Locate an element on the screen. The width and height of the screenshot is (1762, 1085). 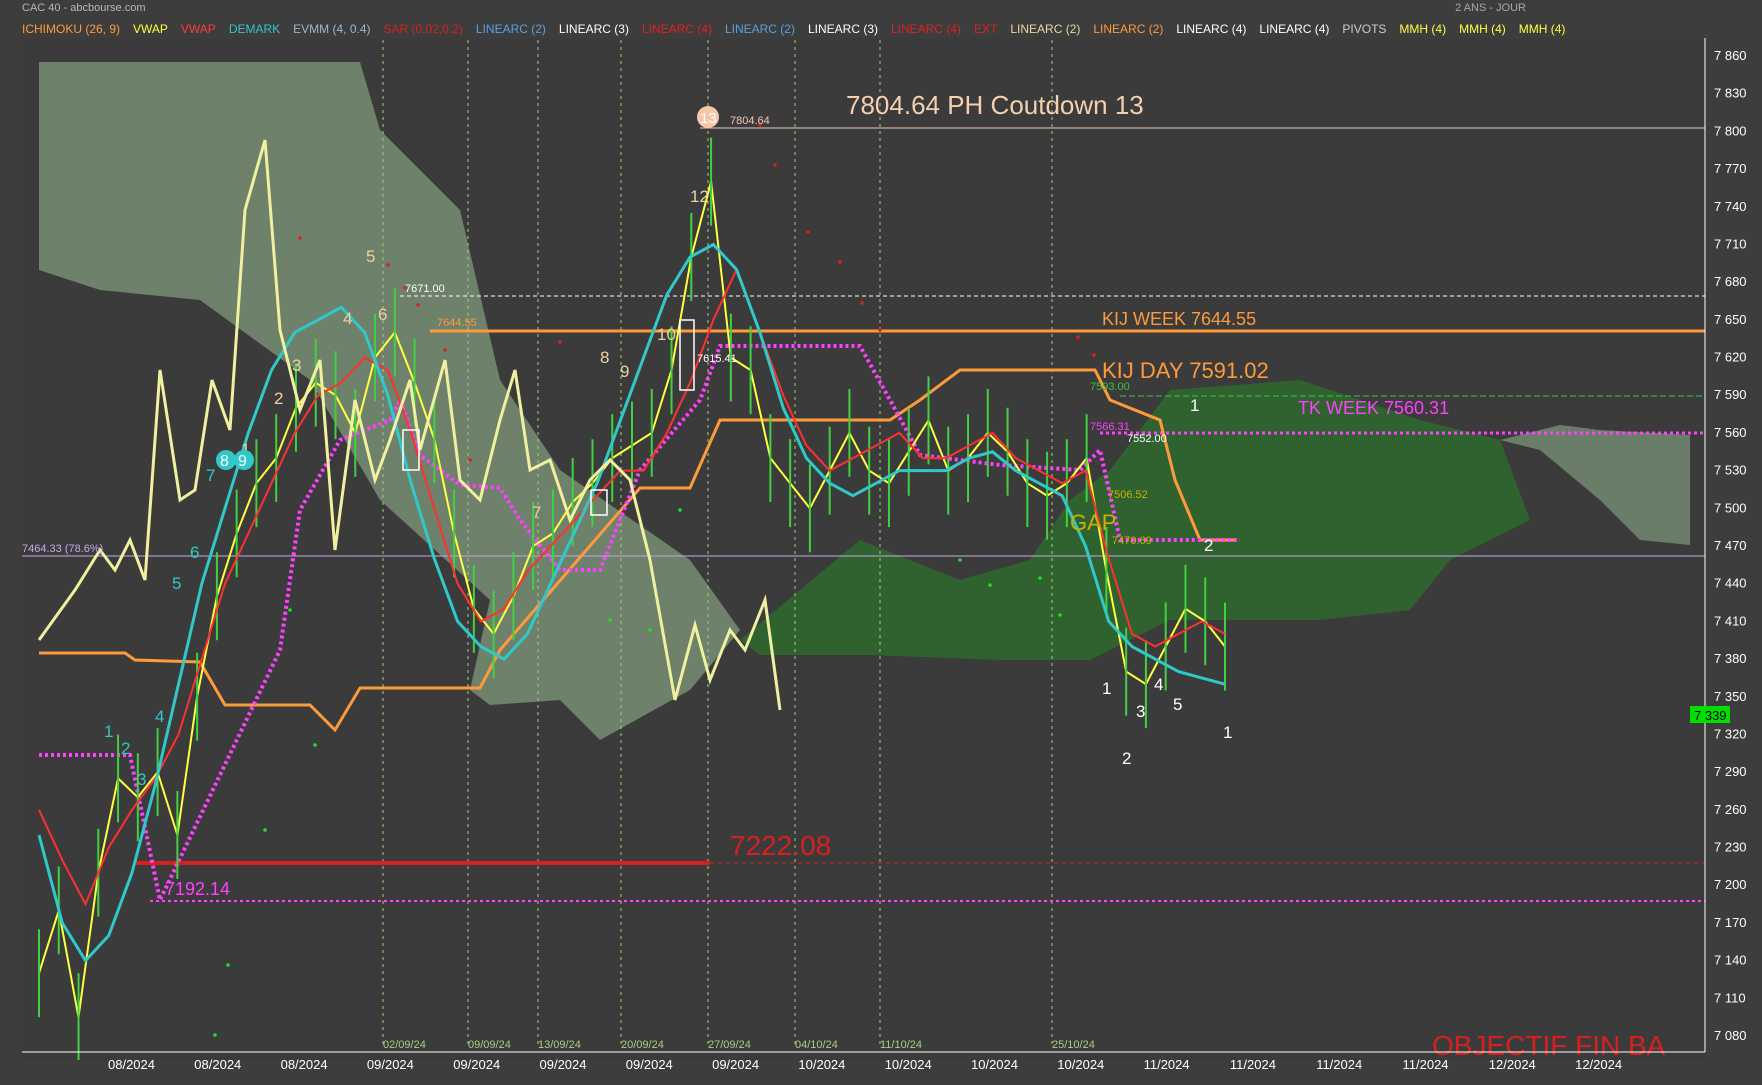
kij-week-label: KIJ WEEK 7644.55 is located at coordinates (1179, 319).